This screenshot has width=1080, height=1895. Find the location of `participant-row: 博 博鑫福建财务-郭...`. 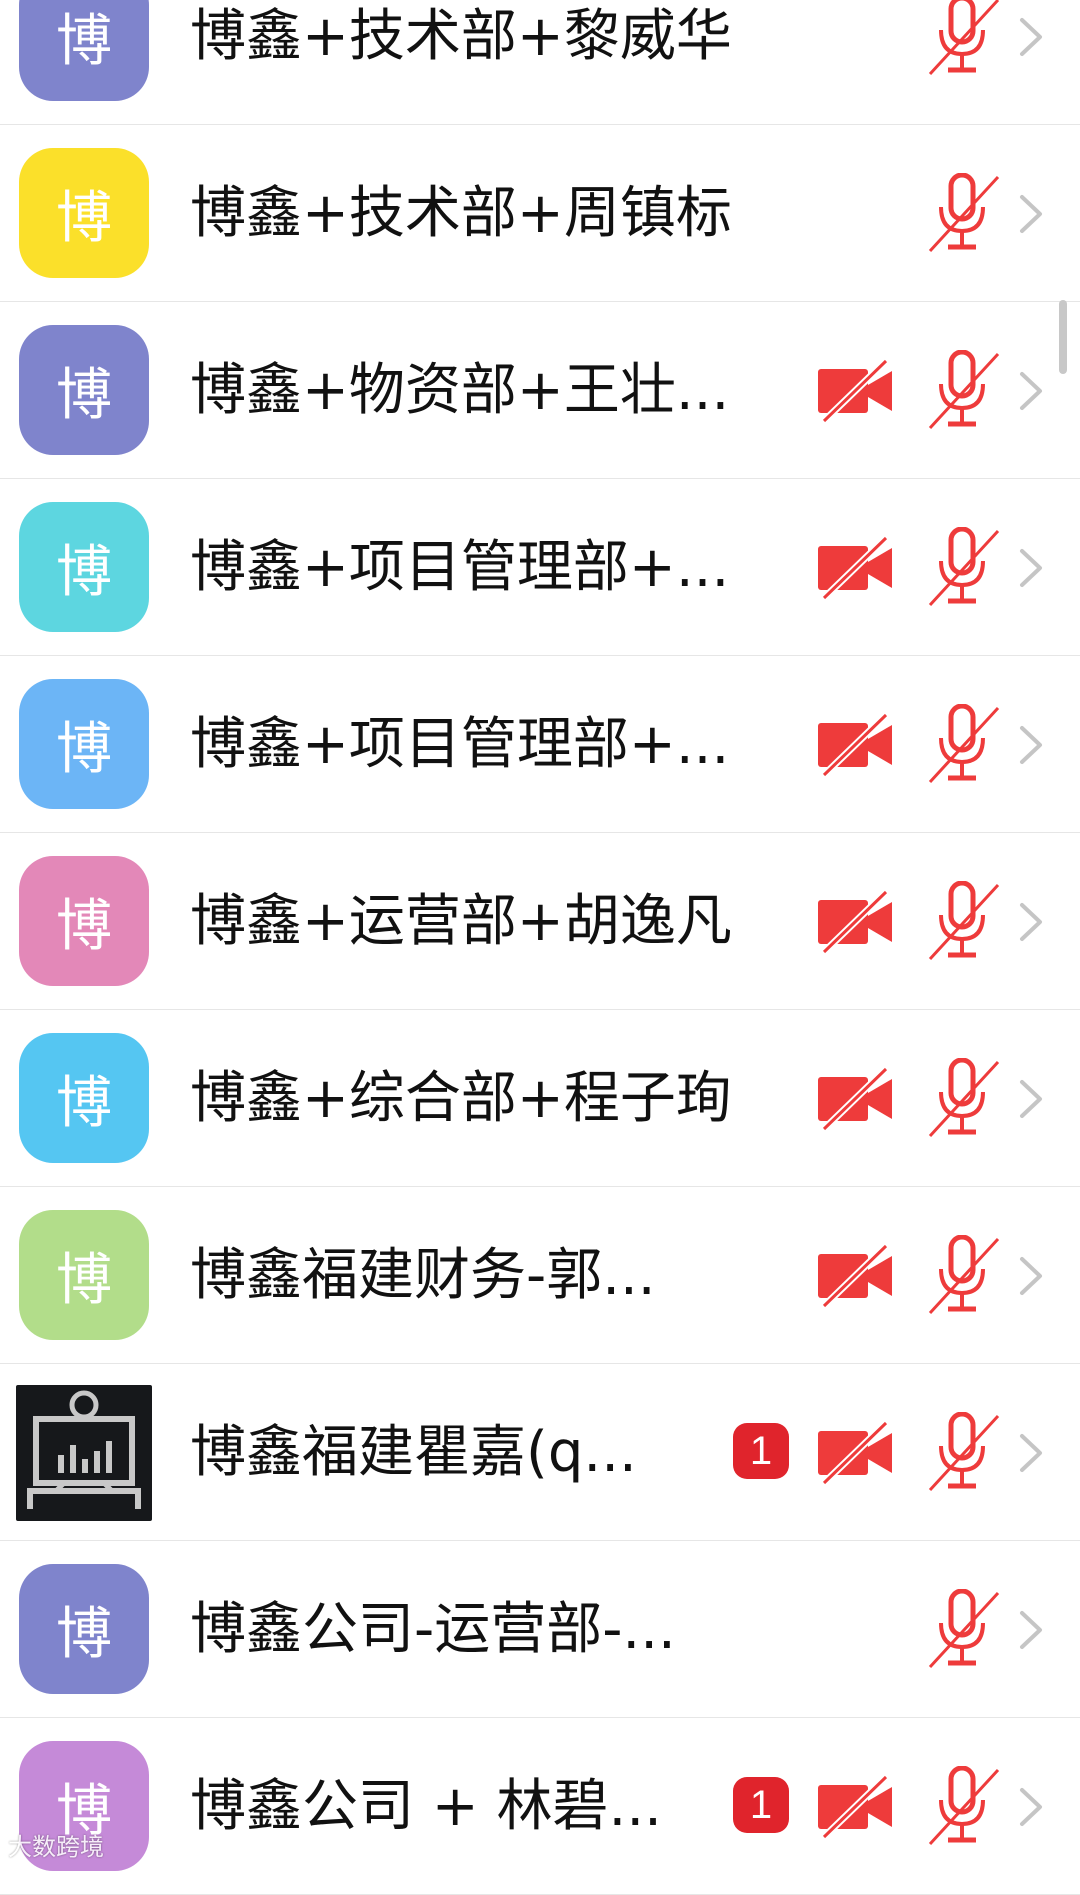

participant-row: 博 博鑫福建财务-郭... is located at coordinates (540, 1275).